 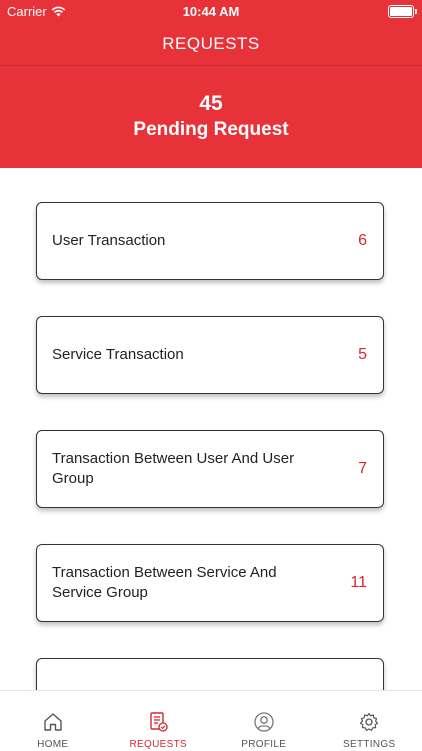 What do you see at coordinates (369, 744) in the screenshot?
I see `tab-label: SETTINGS` at bounding box center [369, 744].